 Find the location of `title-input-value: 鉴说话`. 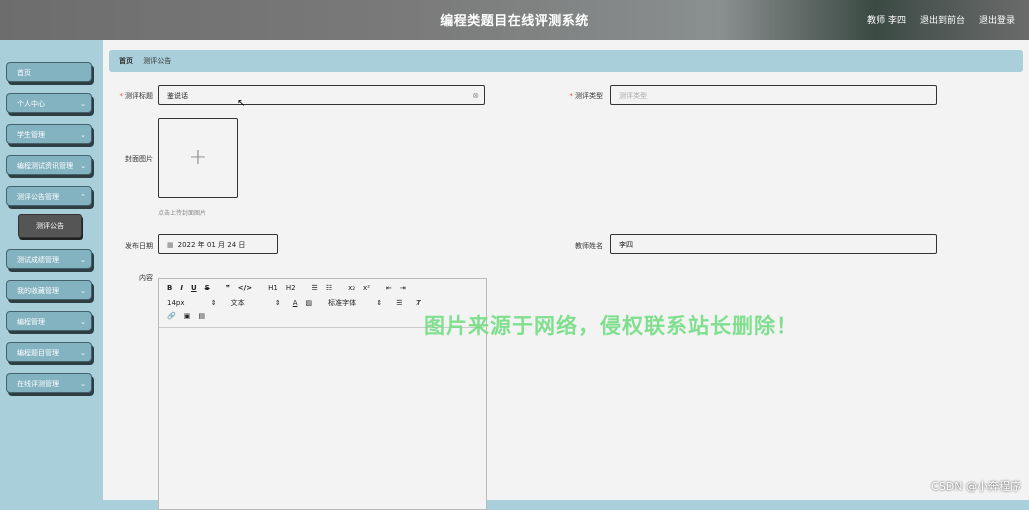

title-input-value: 鉴说话 is located at coordinates (177, 96).